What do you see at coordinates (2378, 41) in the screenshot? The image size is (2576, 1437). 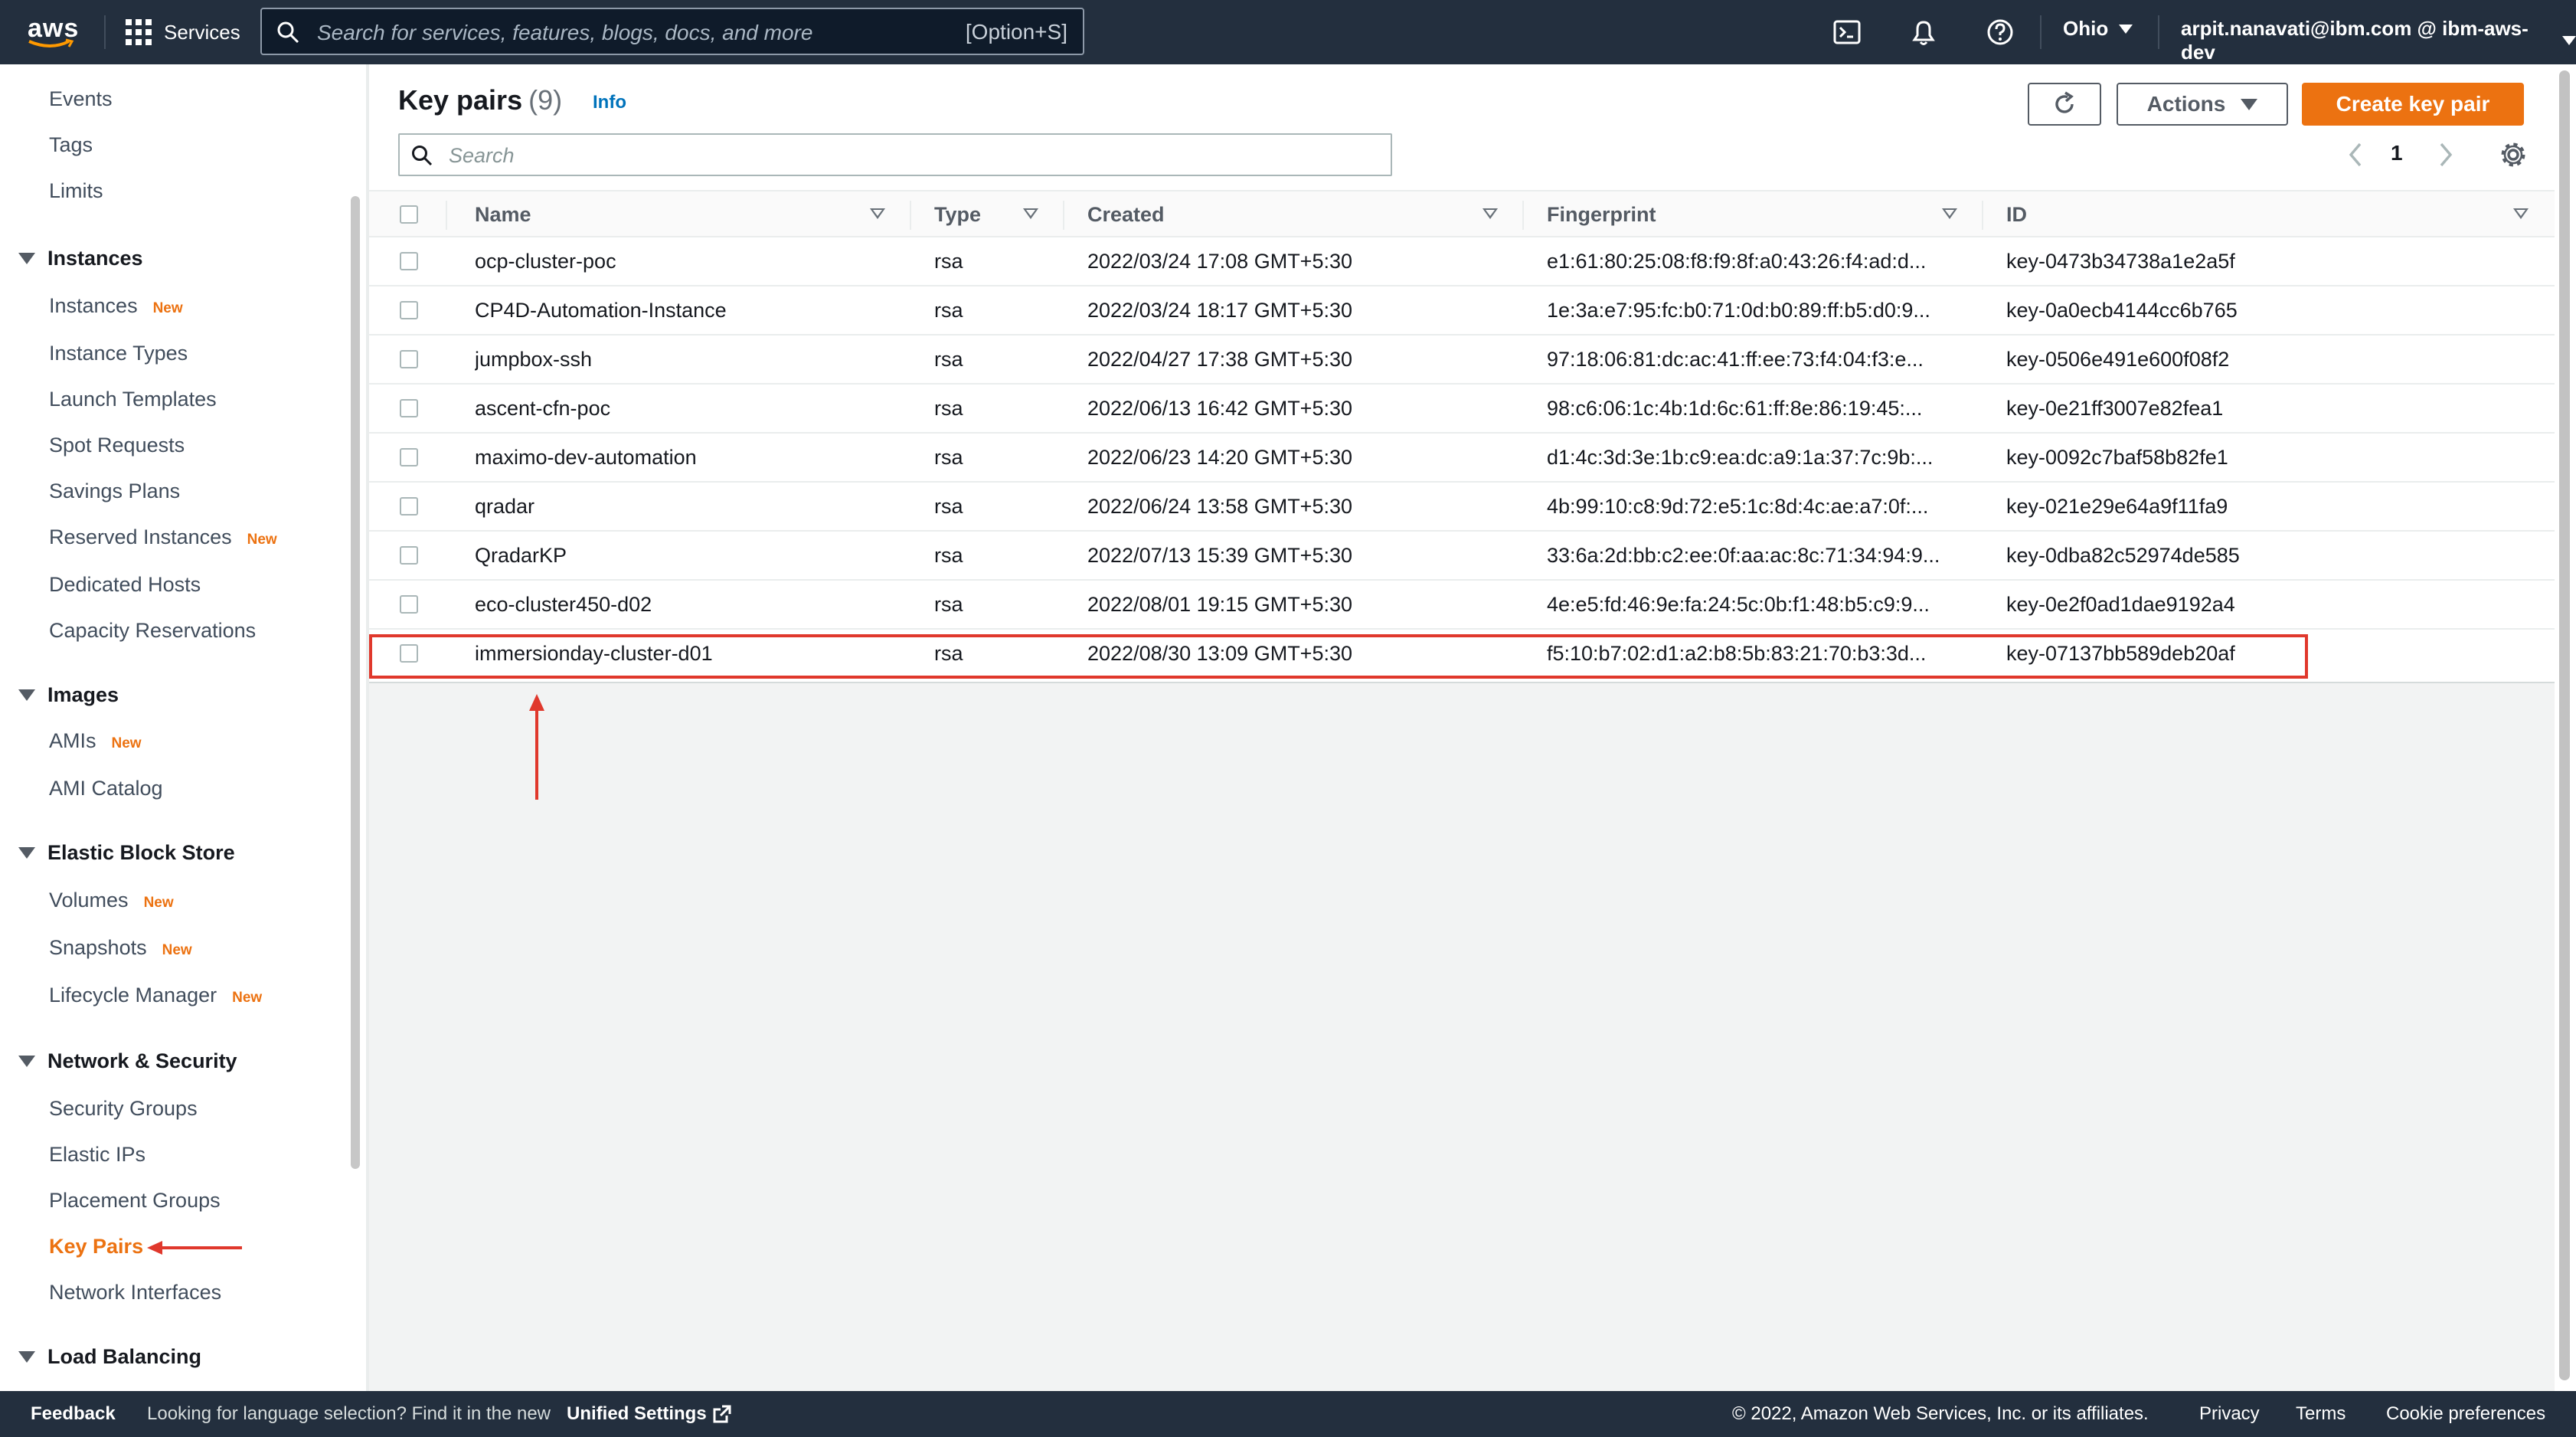 I see `account-menu: arpit.nanavati@ibm.com @ ibm-aws-dev` at bounding box center [2378, 41].